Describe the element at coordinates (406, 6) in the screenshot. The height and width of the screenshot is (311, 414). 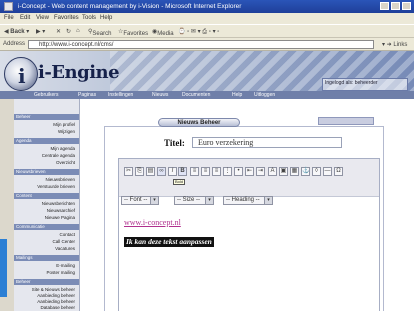
I see `close-button` at that location.